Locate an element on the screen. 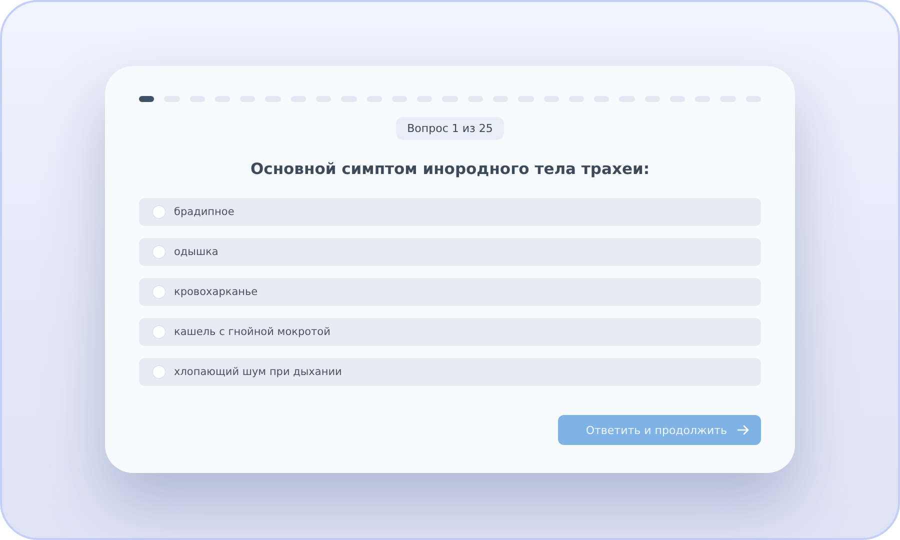 The height and width of the screenshot is (540, 900). arrow-right-icon is located at coordinates (743, 430).